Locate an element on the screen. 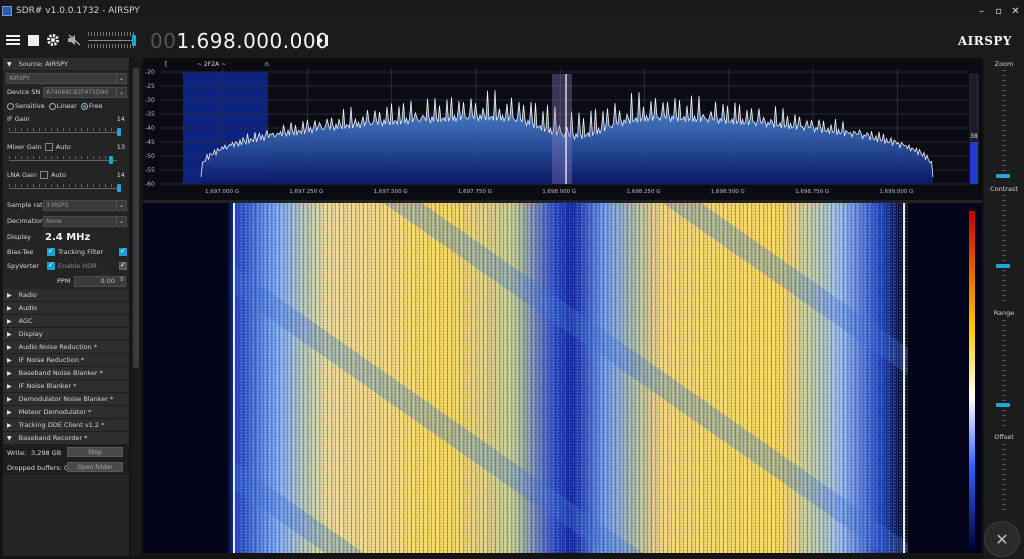  x-tick-label: 1,697.000 G is located at coordinates (222, 192).